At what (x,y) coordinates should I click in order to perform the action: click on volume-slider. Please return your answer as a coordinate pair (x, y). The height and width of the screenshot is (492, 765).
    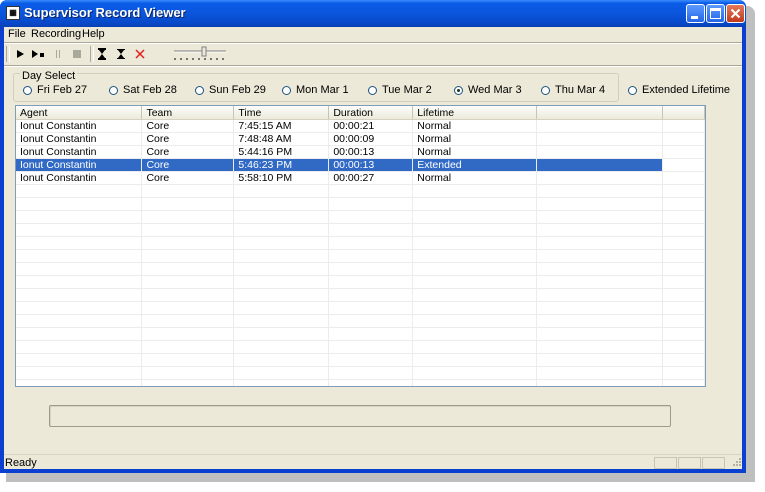
    Looking at the image, I should click on (200, 54).